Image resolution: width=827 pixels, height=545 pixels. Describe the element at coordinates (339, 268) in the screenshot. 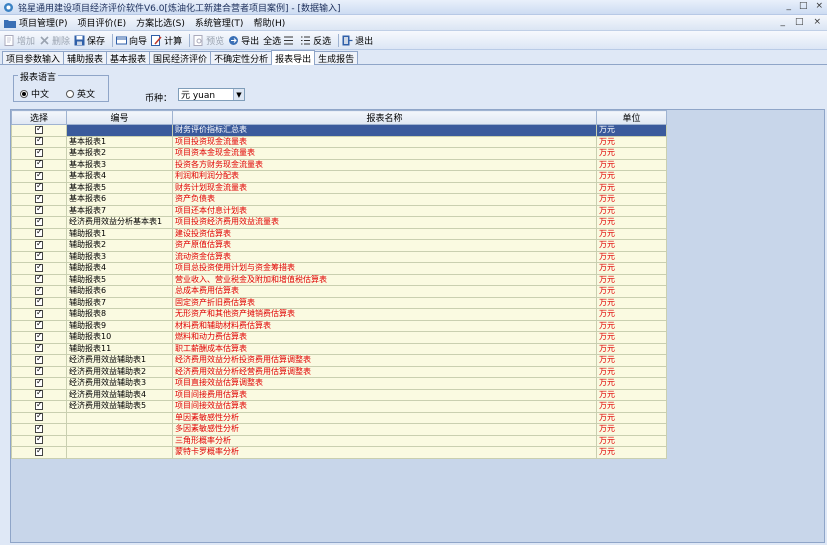

I see `table-row: 辅助报表4项目总投资使用计划与资金筹措表万元` at that location.